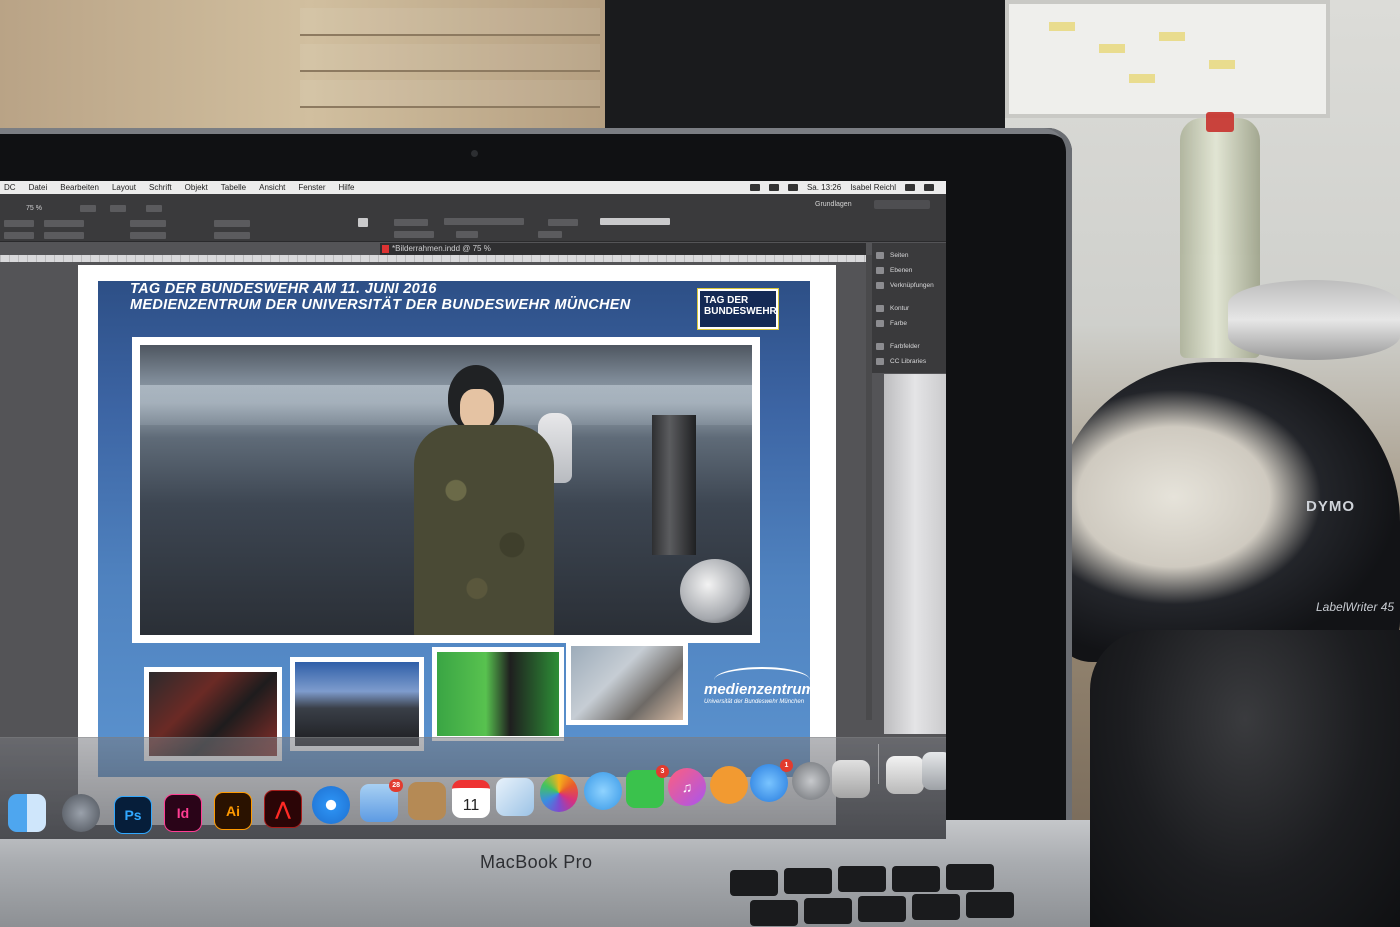  Describe the element at coordinates (363, 222) in the screenshot. I see `fill-swatch` at that location.